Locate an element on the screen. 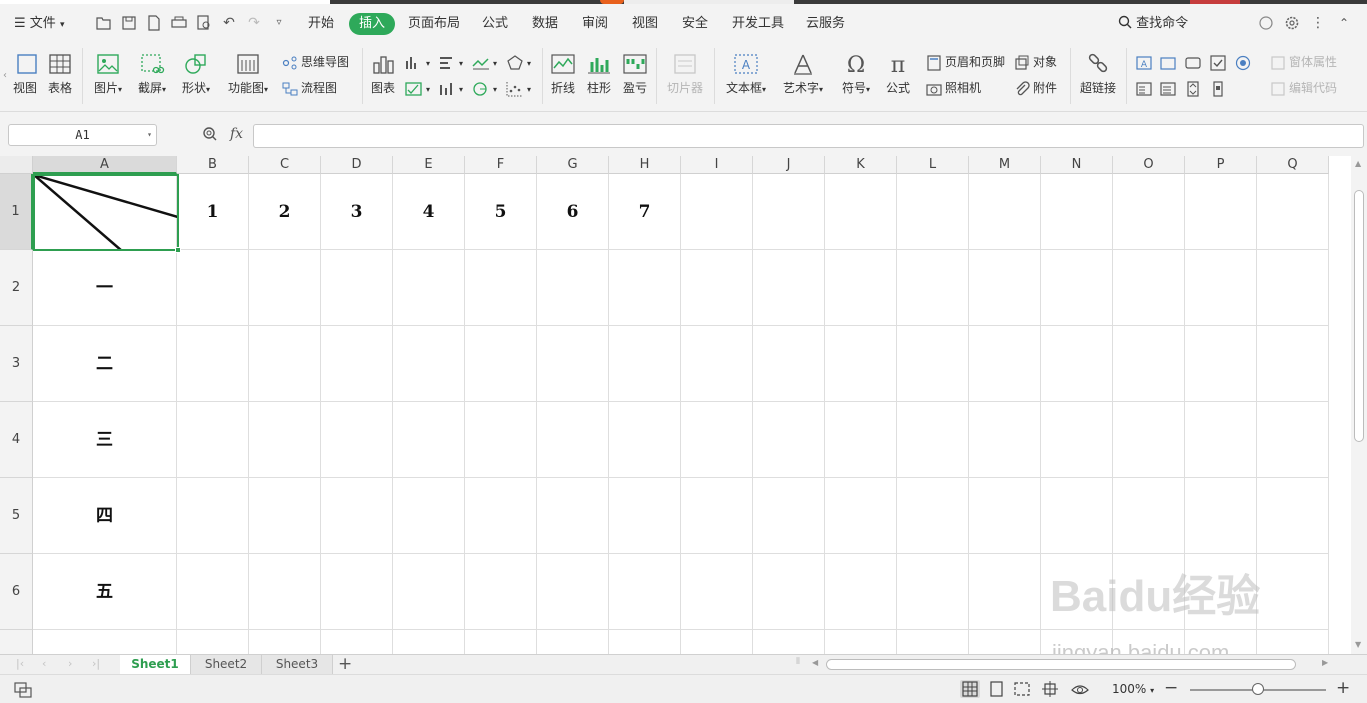  cell-b2 is located at coordinates (213, 288).